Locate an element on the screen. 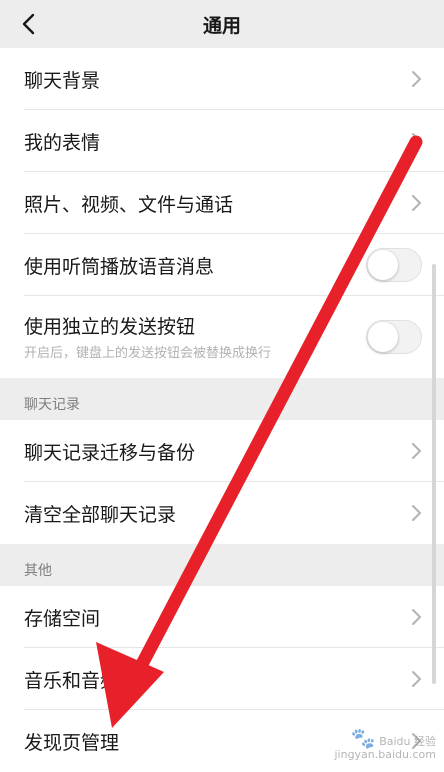 The image size is (444, 772). top-bar: 通用 is located at coordinates (222, 24).